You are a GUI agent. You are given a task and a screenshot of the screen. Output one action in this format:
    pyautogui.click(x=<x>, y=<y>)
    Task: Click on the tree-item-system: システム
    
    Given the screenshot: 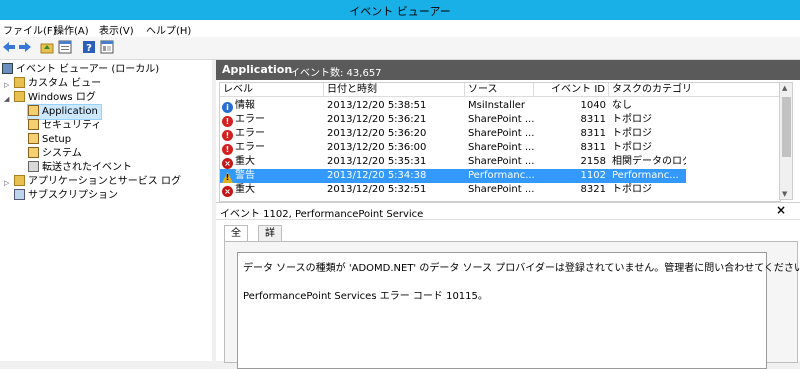 What is the action you would take?
    pyautogui.click(x=55, y=154)
    